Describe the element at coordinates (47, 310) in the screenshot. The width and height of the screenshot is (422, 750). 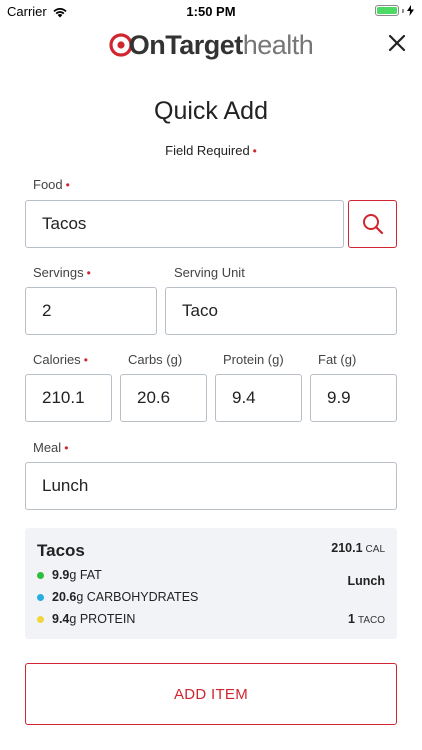
I see `servings-value: 2` at that location.